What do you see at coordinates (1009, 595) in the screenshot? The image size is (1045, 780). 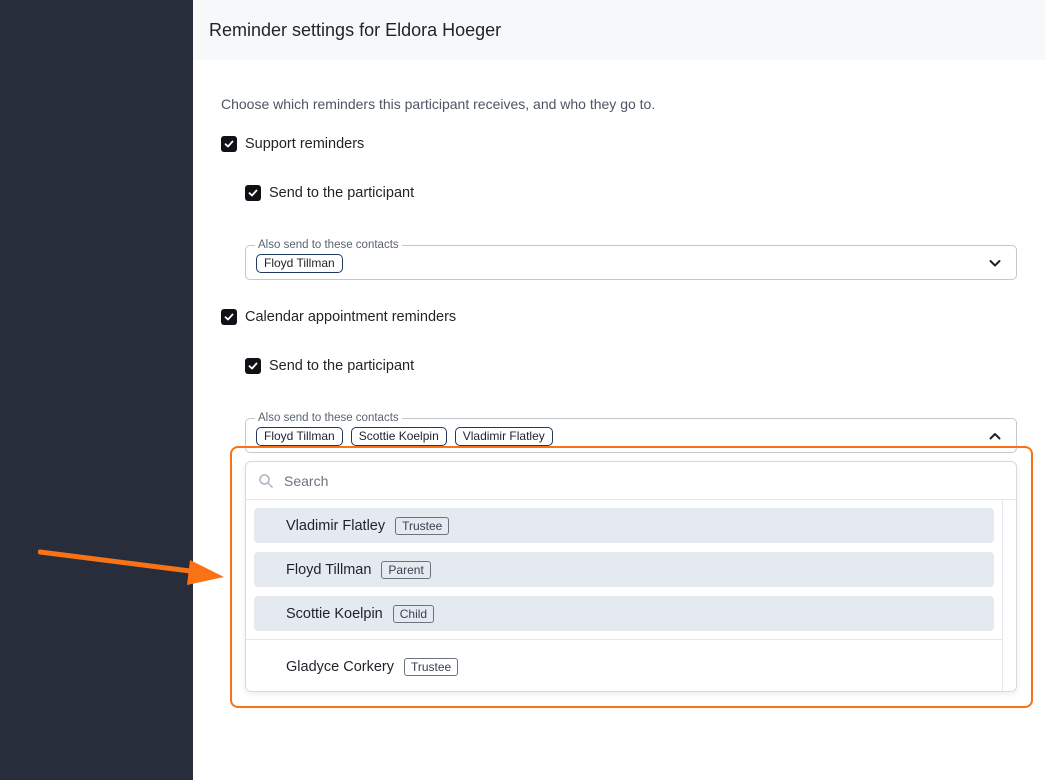 I see `dropdown-scrollbar` at bounding box center [1009, 595].